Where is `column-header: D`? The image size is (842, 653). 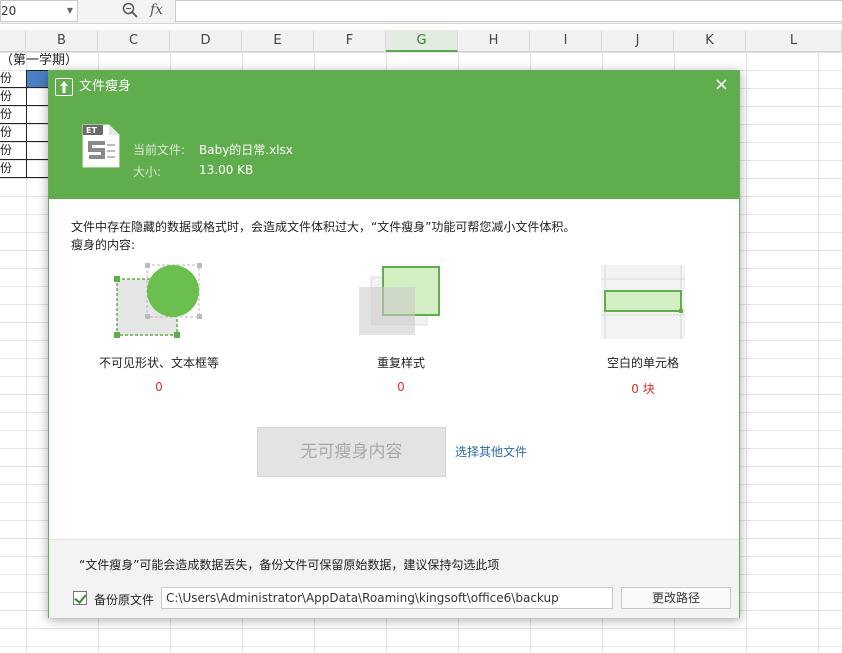
column-header: D is located at coordinates (206, 41).